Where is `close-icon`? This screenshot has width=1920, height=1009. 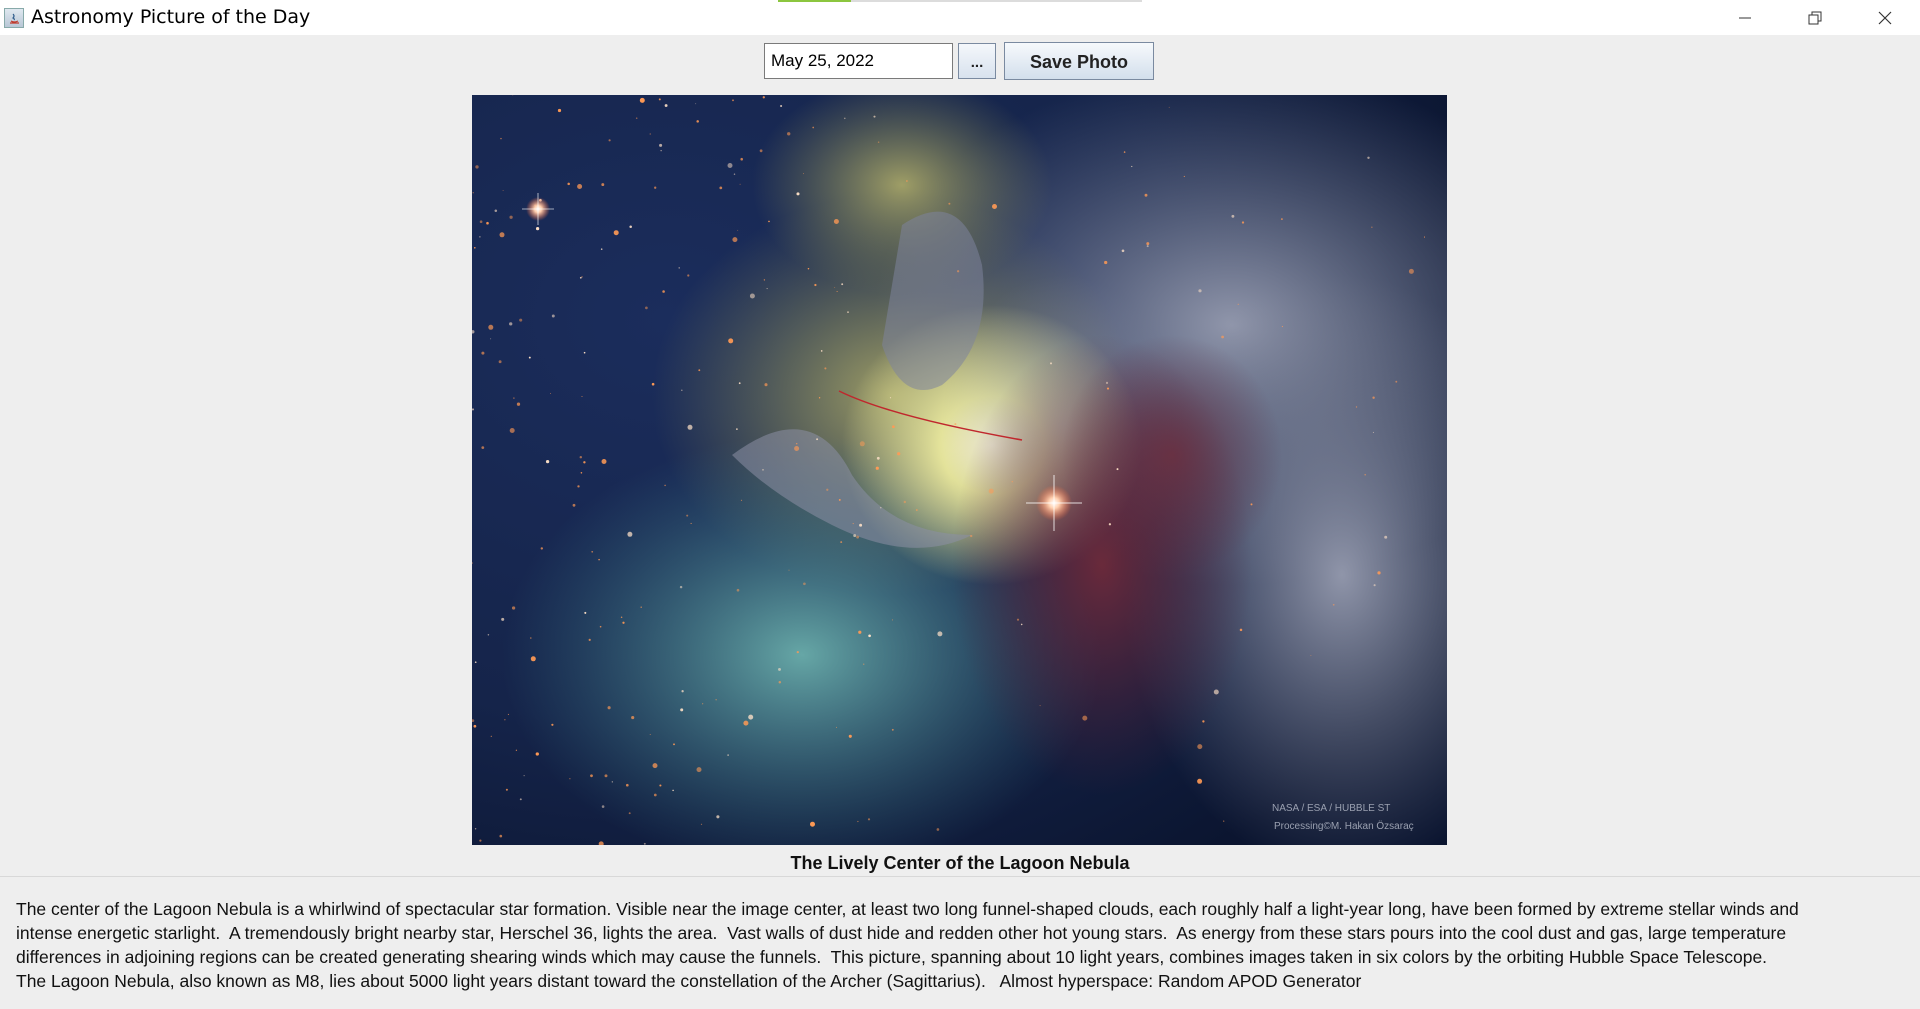 close-icon is located at coordinates (1885, 17).